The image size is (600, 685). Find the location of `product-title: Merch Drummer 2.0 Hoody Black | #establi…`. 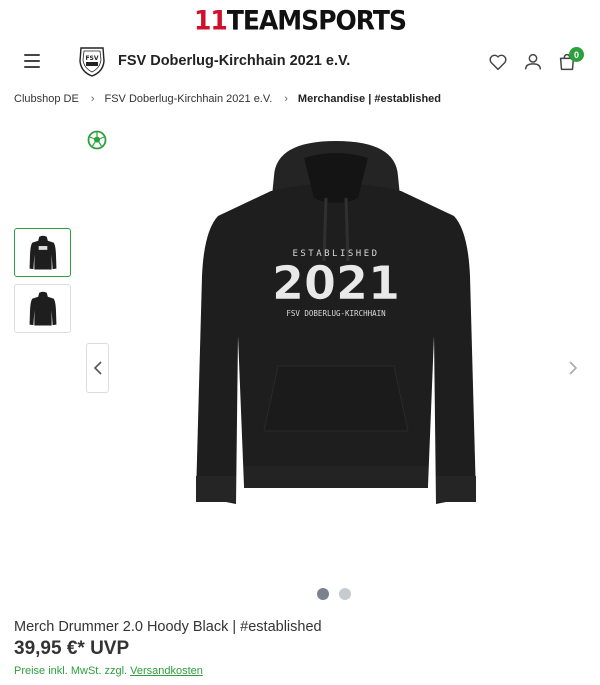

product-title: Merch Drummer 2.0 Hoody Black | #establi… is located at coordinates (168, 627).